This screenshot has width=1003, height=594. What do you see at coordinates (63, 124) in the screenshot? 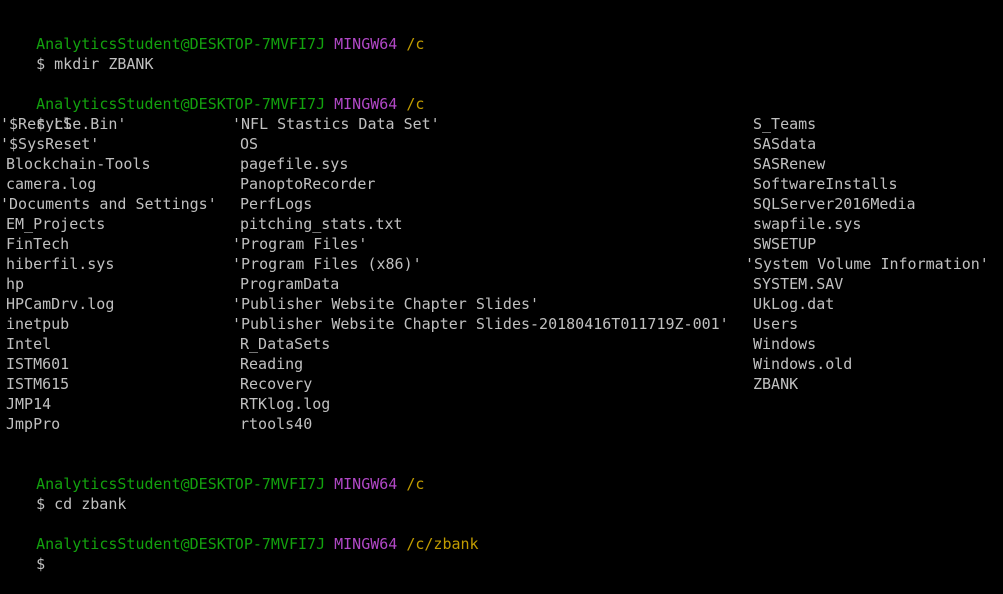
I see `ls-entry: '$Recycle.Bin'` at bounding box center [63, 124].